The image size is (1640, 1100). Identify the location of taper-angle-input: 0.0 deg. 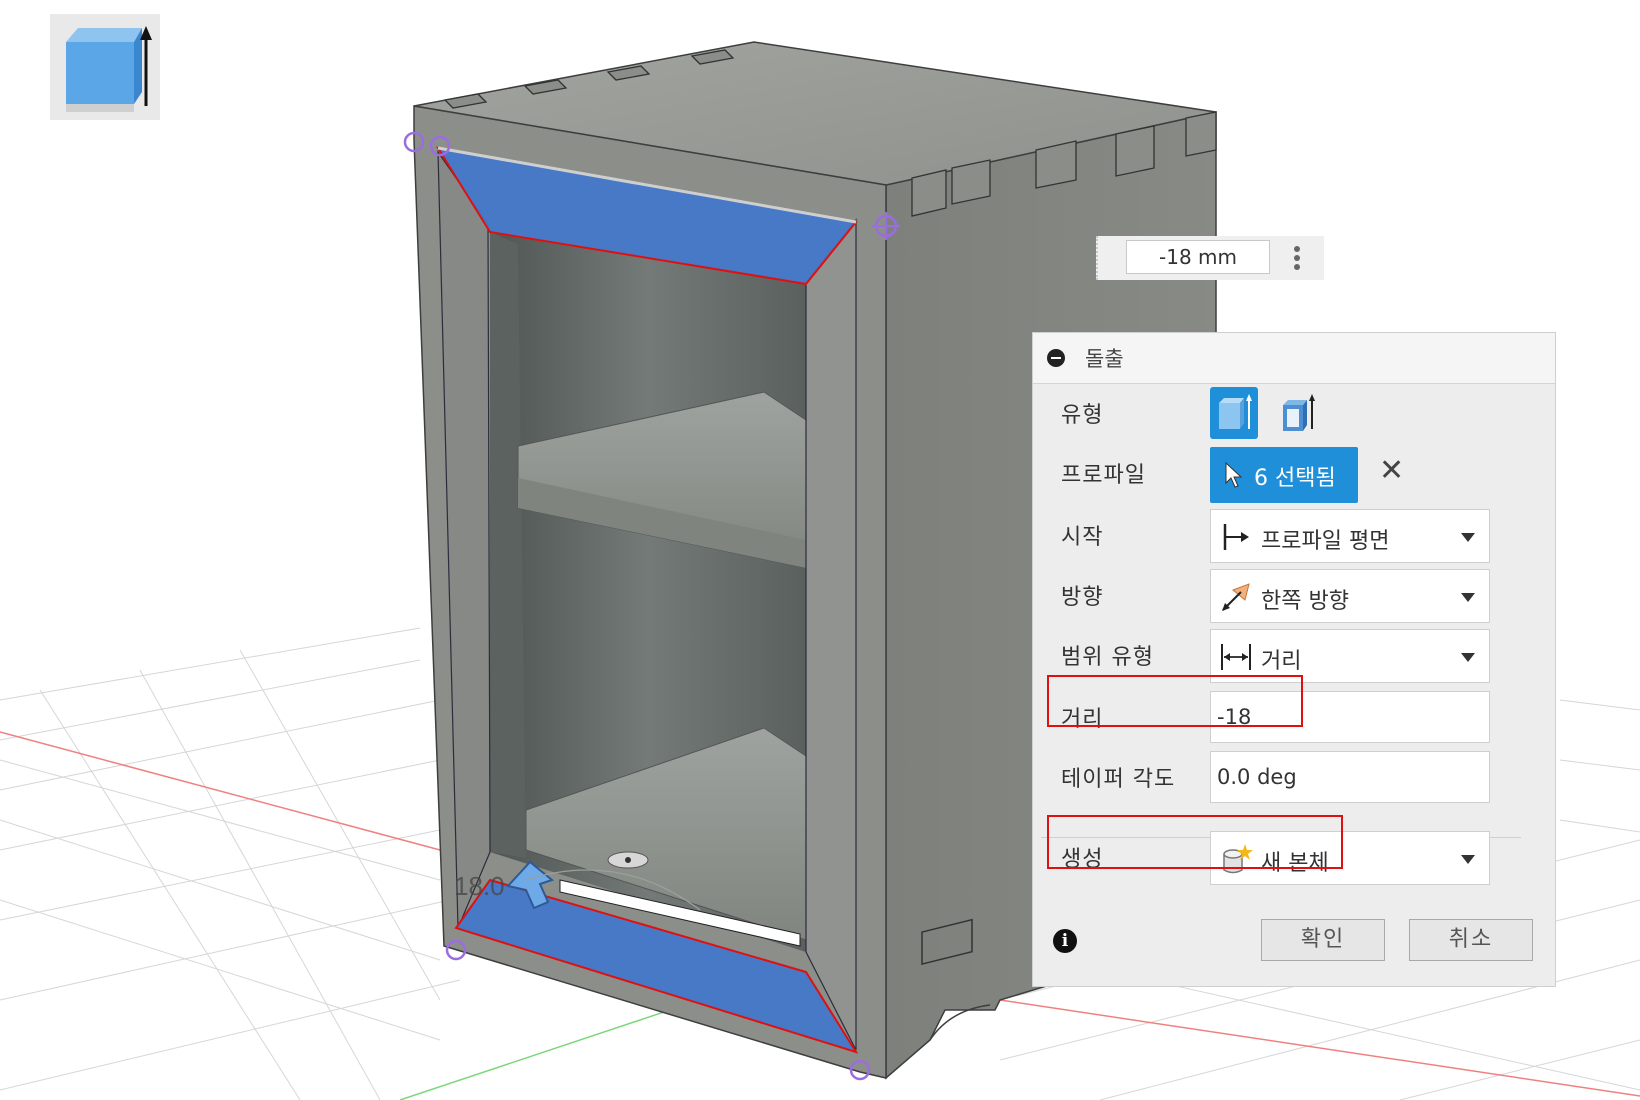
(1350, 777).